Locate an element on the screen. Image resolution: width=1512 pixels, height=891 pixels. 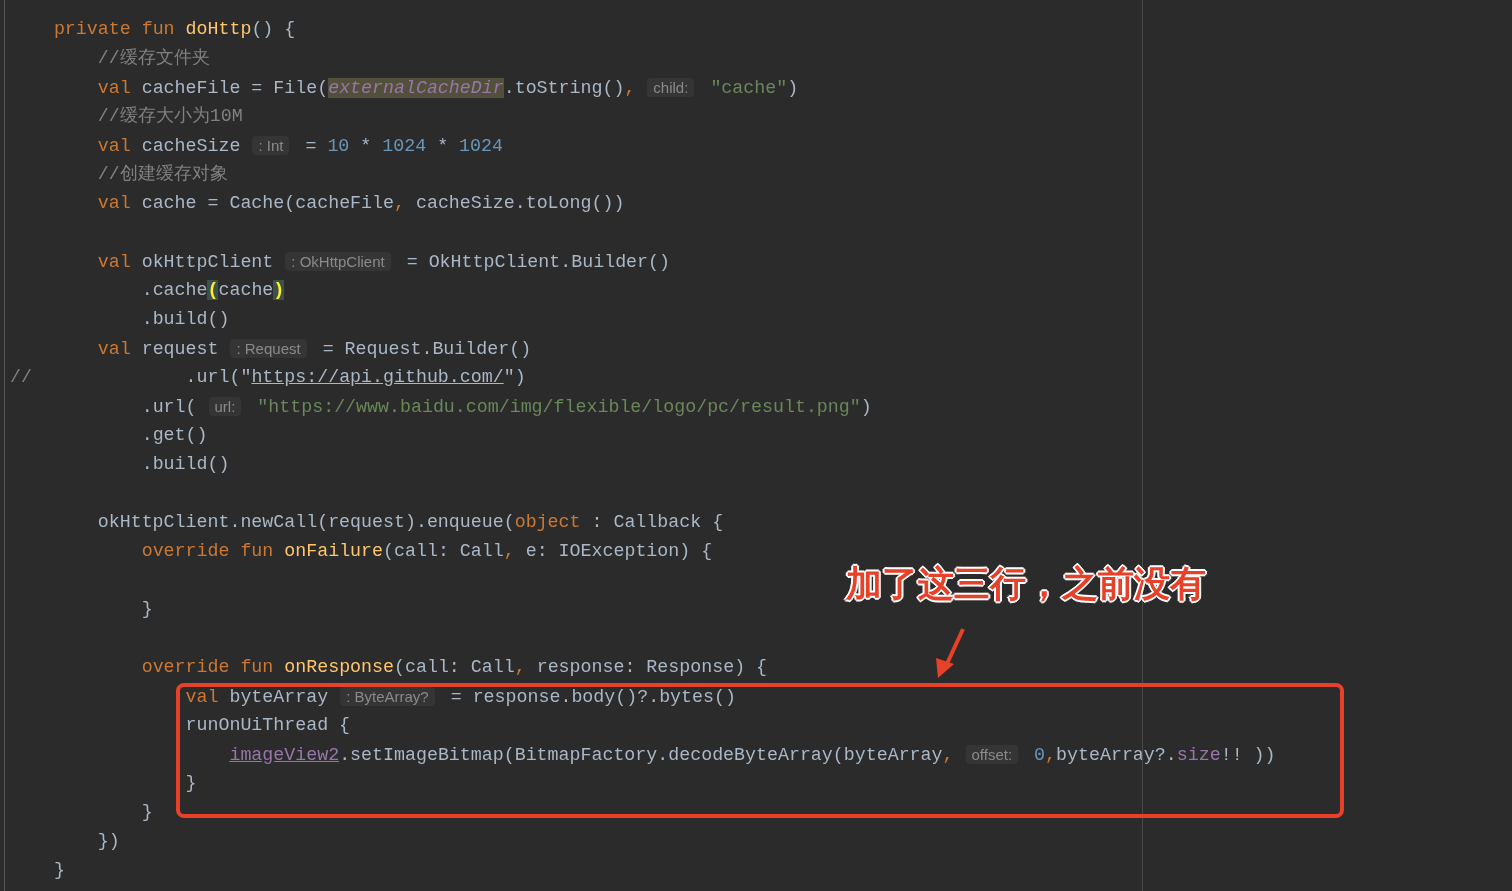
code-comment: //缓存文件夹 is located at coordinates (153, 58).